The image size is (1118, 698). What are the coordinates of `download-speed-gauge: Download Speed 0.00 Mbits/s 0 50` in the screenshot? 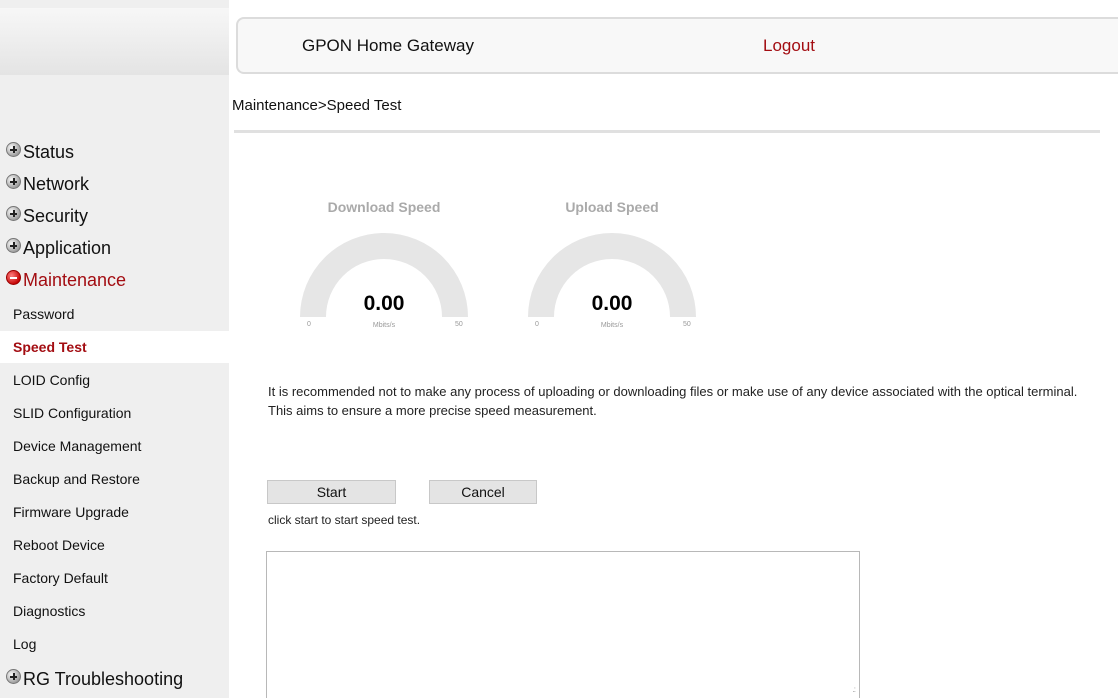 It's located at (384, 265).